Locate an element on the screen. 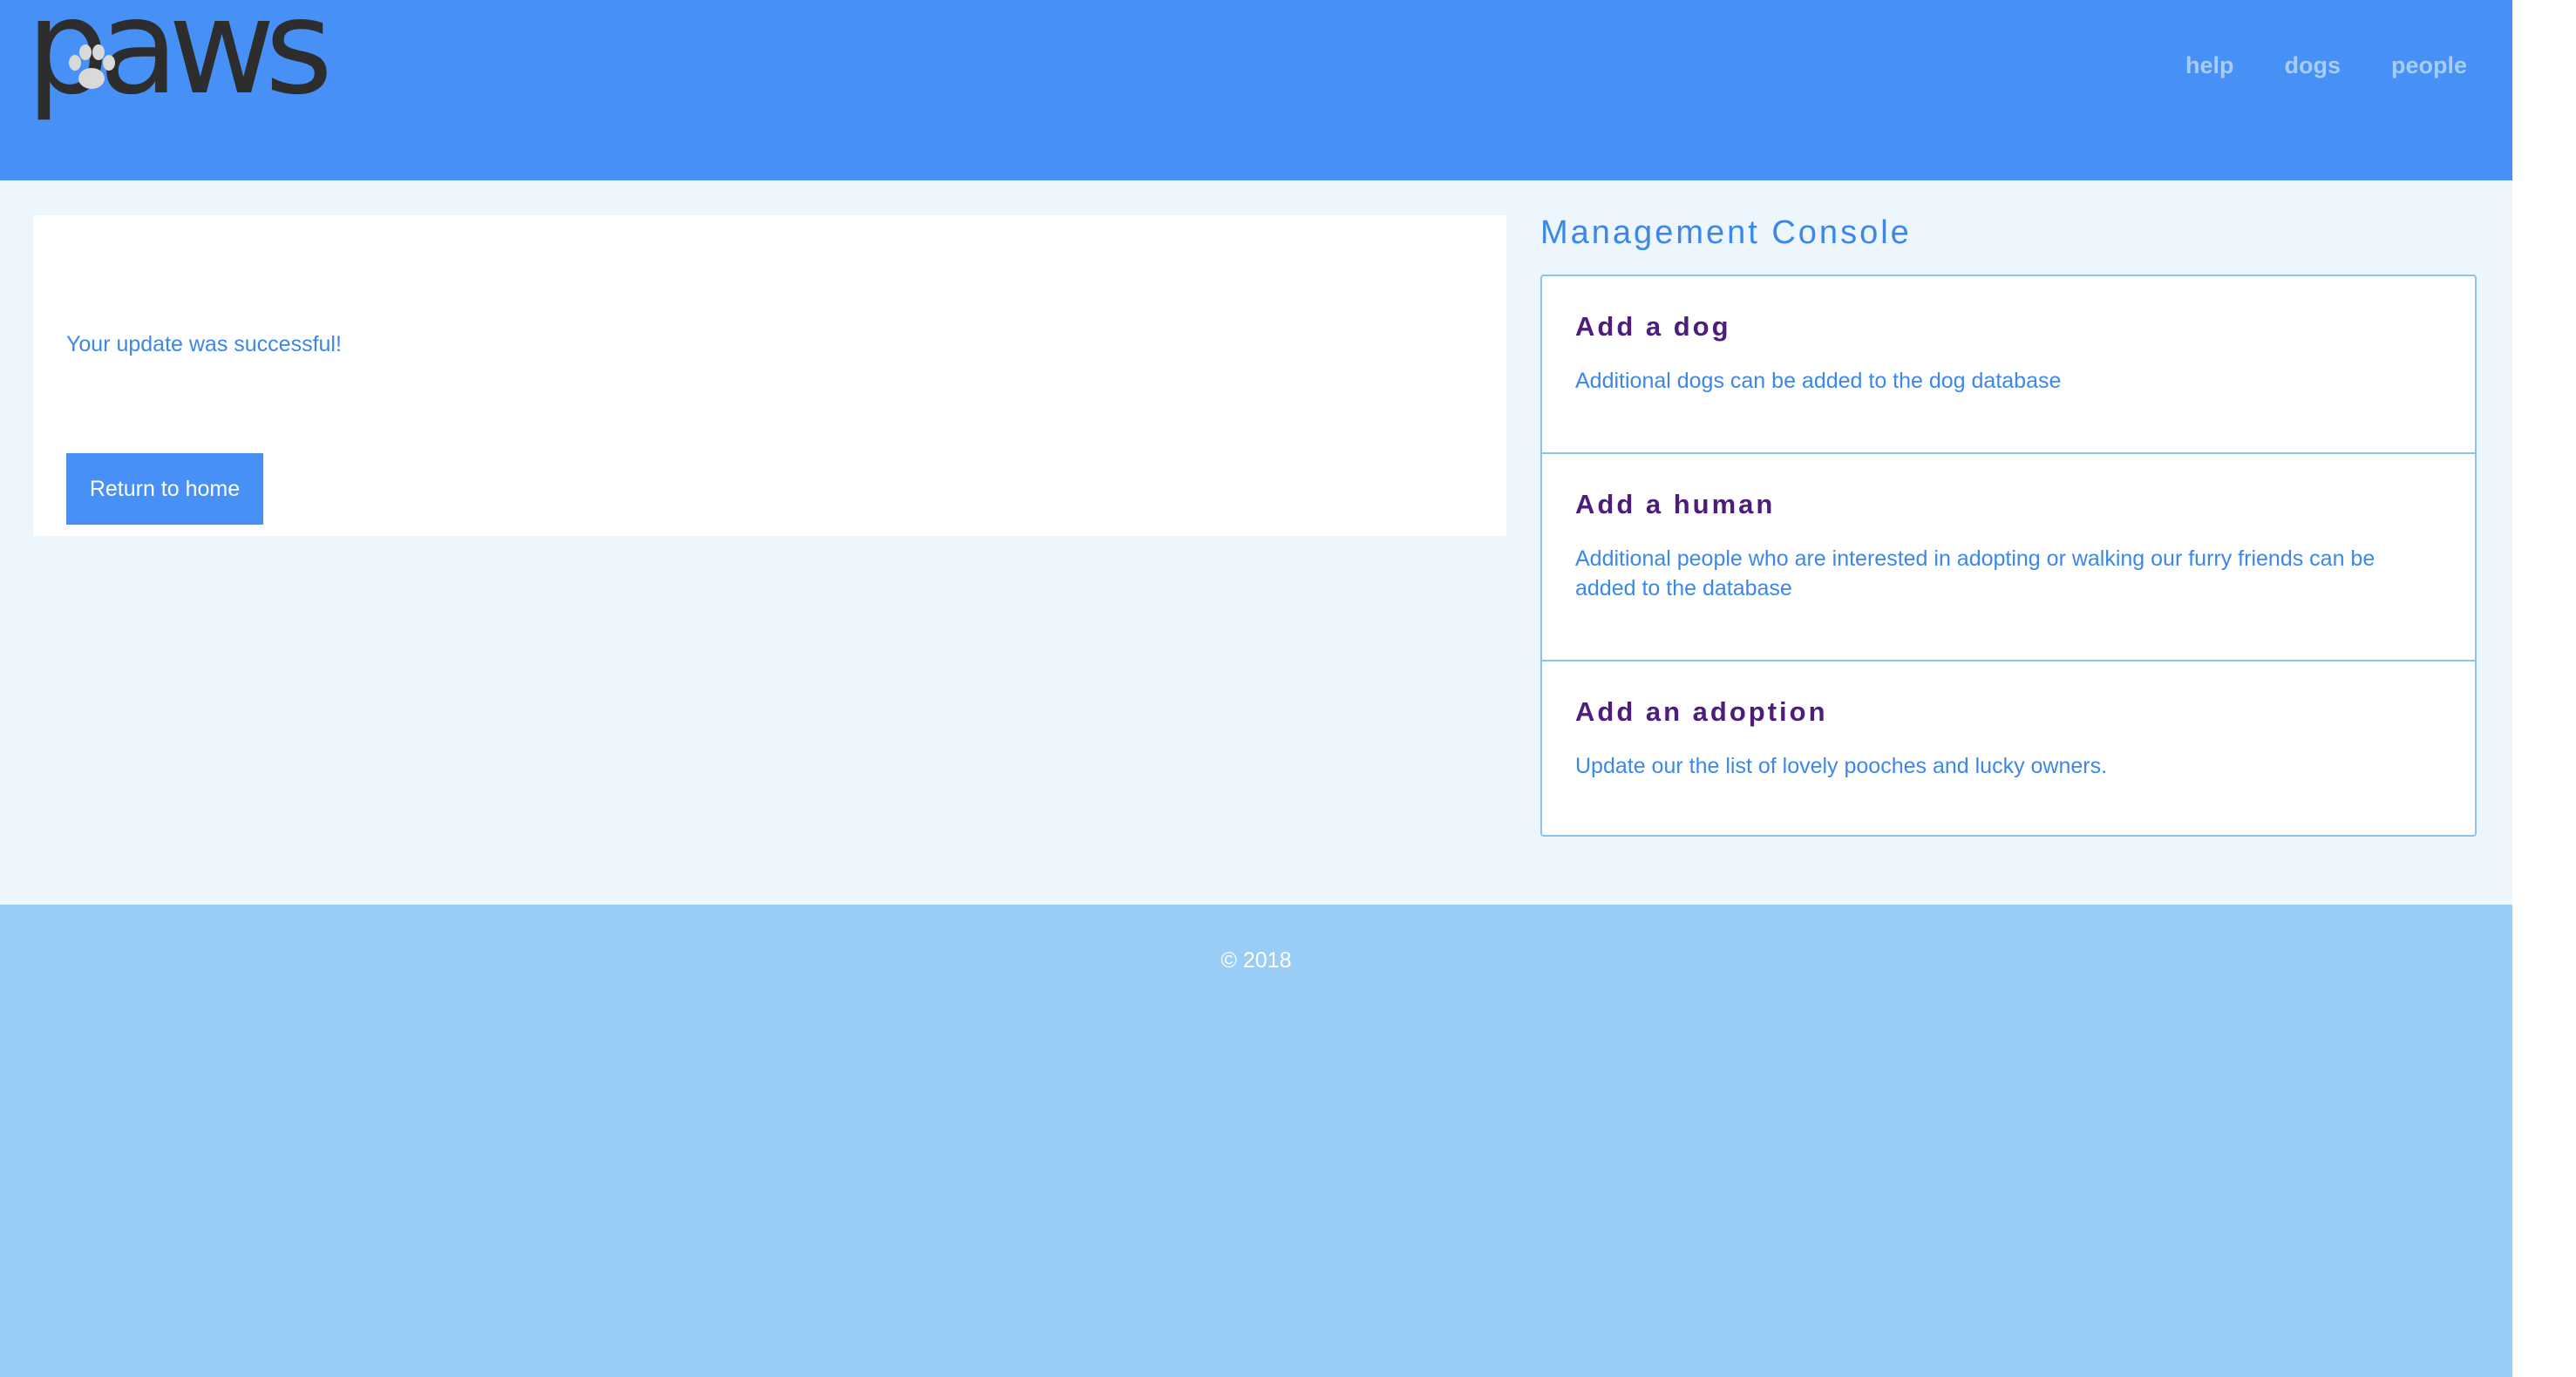  console-item-title: Add a human is located at coordinates (1675, 505).